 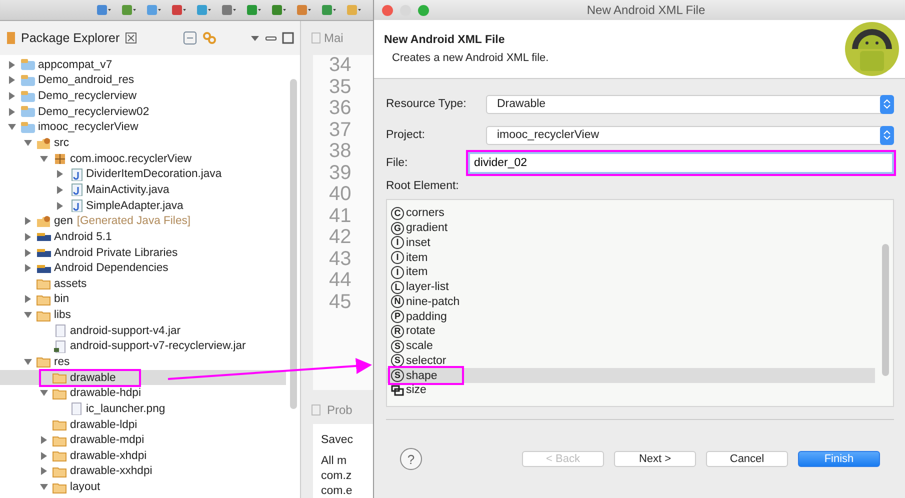 What do you see at coordinates (631, 243) in the screenshot?
I see `list-item: I inset` at bounding box center [631, 243].